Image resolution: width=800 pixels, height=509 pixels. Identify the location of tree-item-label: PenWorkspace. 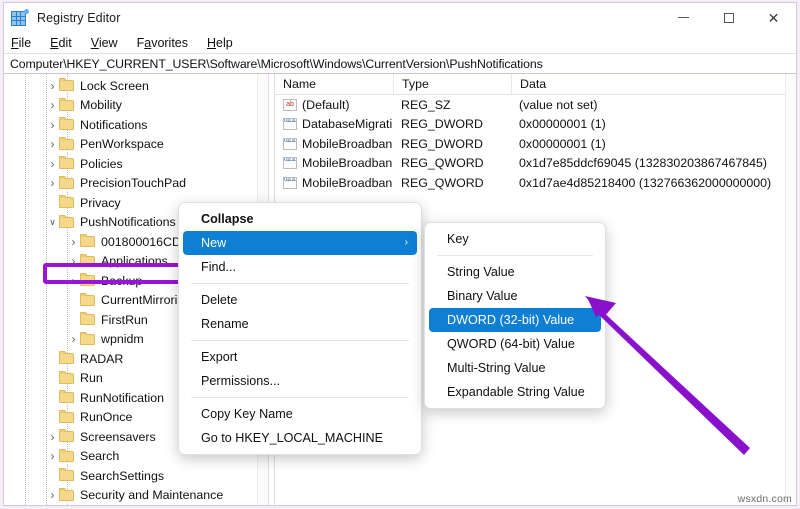
(122, 144).